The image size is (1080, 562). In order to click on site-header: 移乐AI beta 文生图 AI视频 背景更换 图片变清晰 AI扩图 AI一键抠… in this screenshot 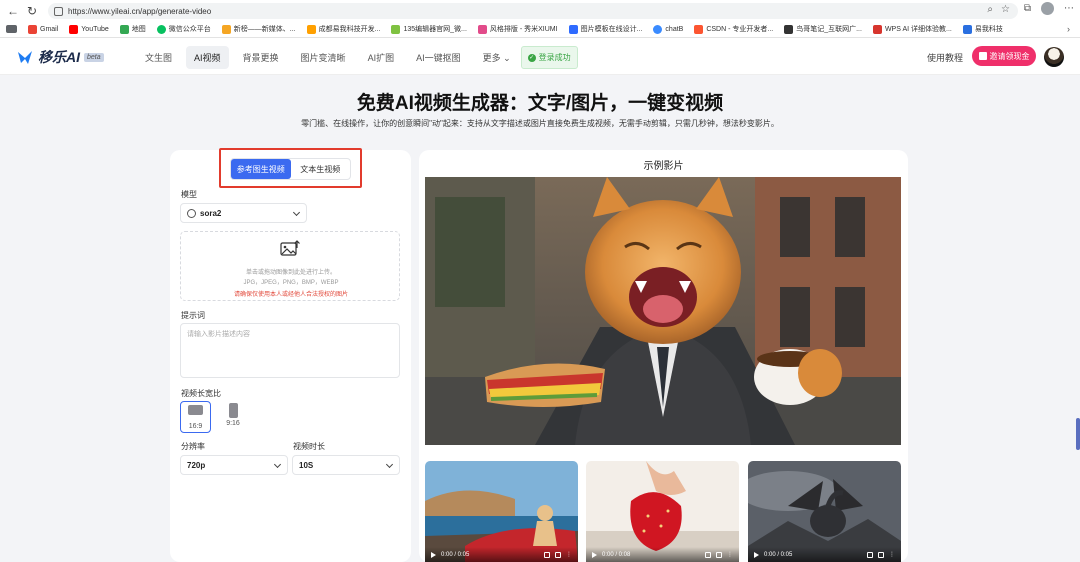, I will do `click(540, 56)`.